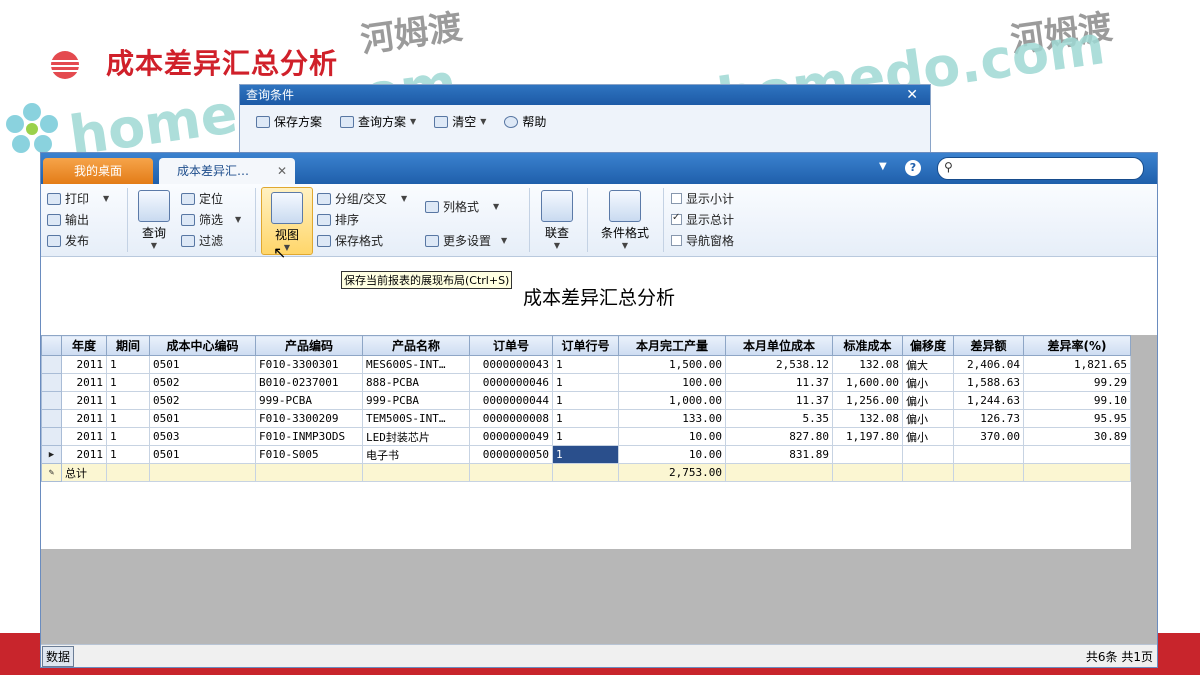 This screenshot has width=1200, height=675. I want to click on cell-name: LED封装芯片, so click(416, 436).